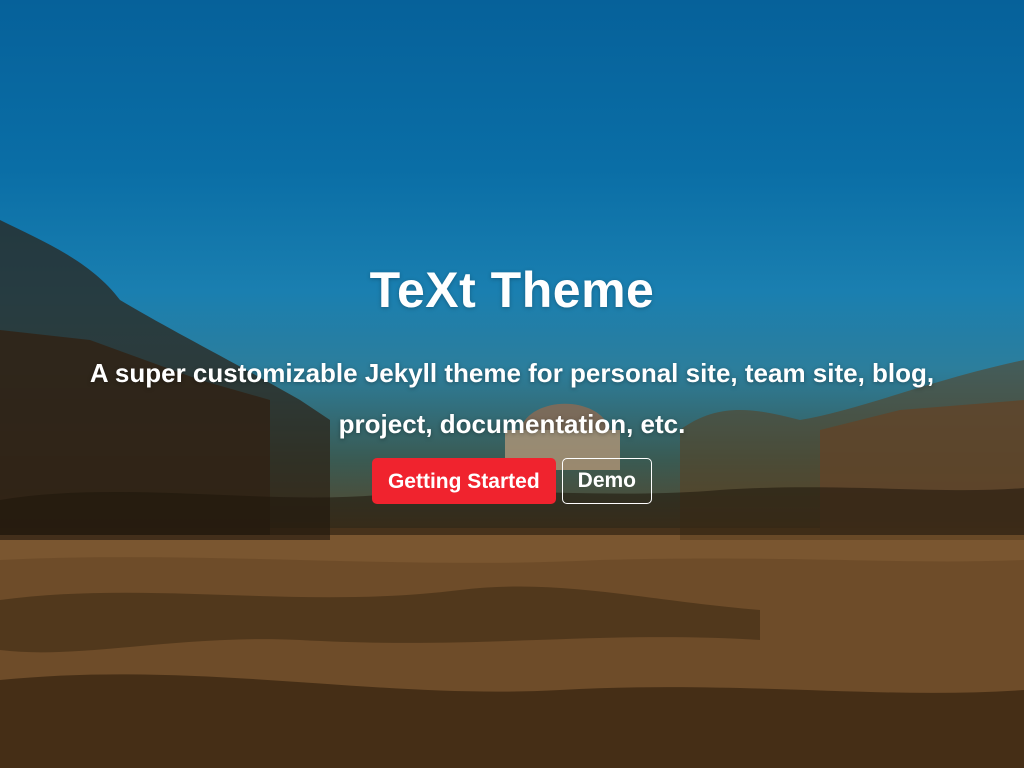 The width and height of the screenshot is (1024, 768). Describe the element at coordinates (512, 290) in the screenshot. I see `hero-title: TeXt Theme` at that location.